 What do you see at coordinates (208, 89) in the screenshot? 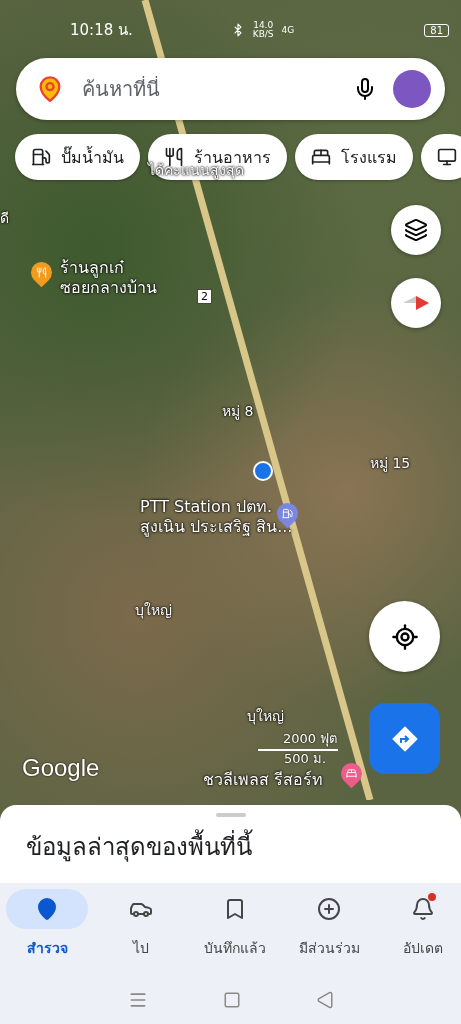
I see `search-input: ค้นหาที่นี่` at bounding box center [208, 89].